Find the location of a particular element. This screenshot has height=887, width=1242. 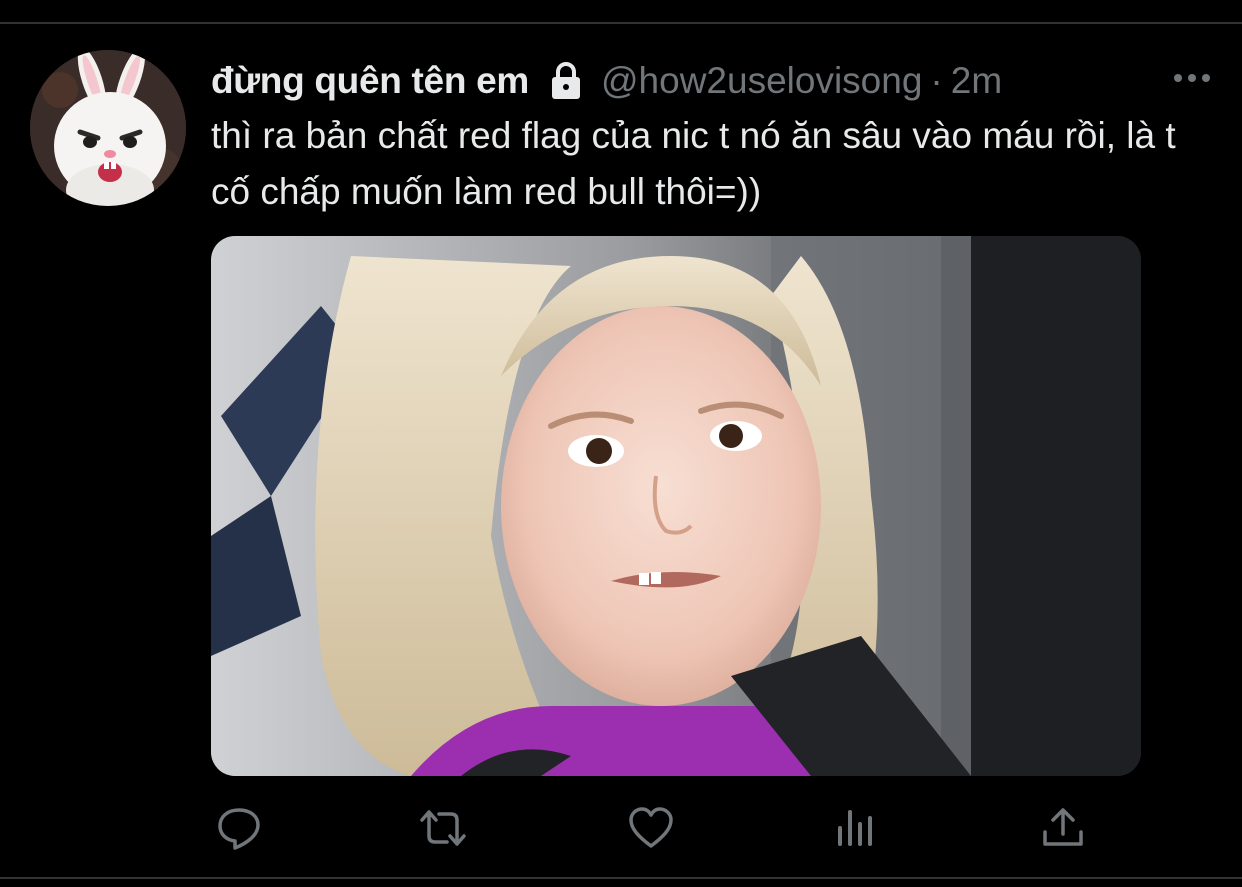

top-divider is located at coordinates (621, 12).